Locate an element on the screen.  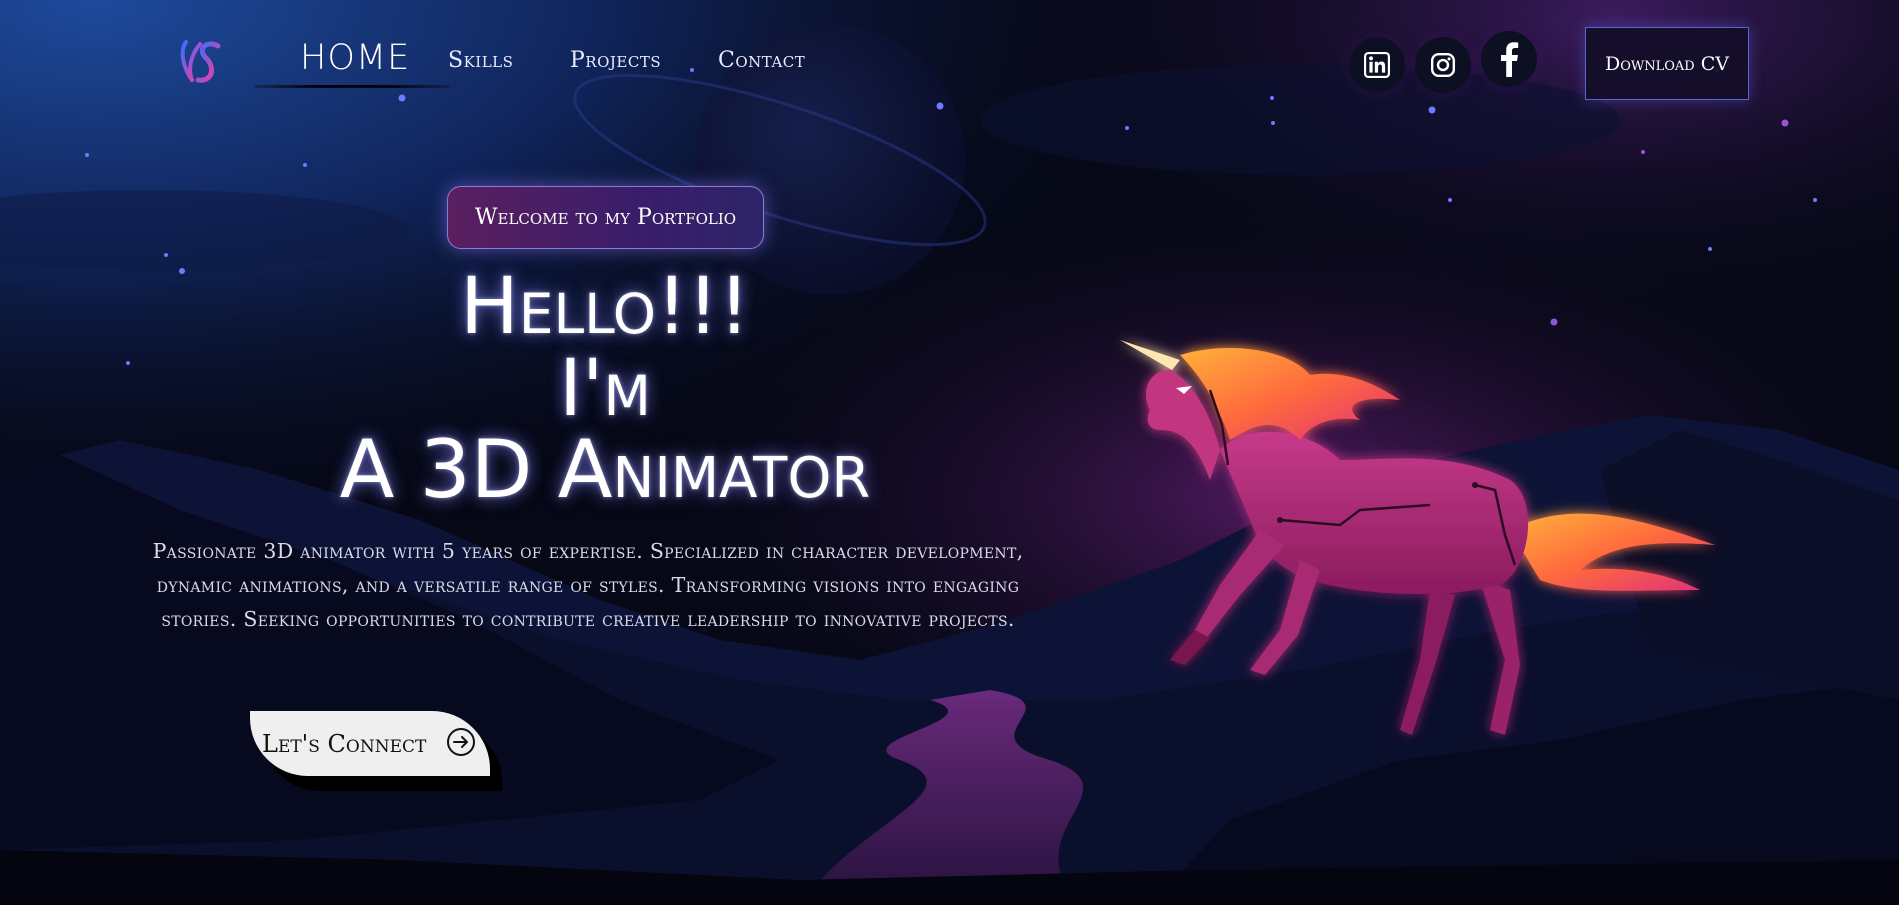
brand-logo is located at coordinates (203, 62).